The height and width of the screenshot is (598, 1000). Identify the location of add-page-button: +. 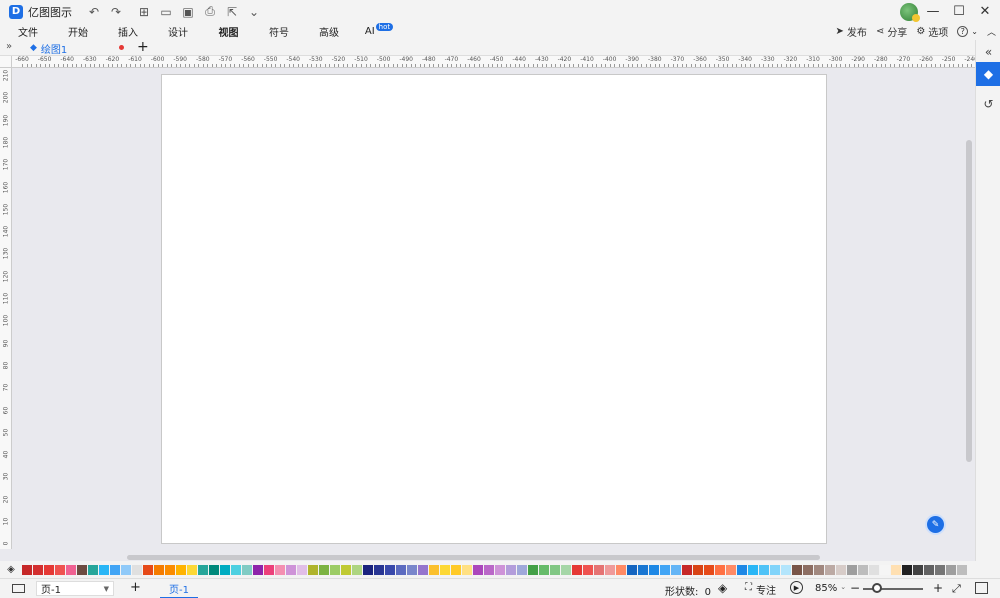
(135, 587).